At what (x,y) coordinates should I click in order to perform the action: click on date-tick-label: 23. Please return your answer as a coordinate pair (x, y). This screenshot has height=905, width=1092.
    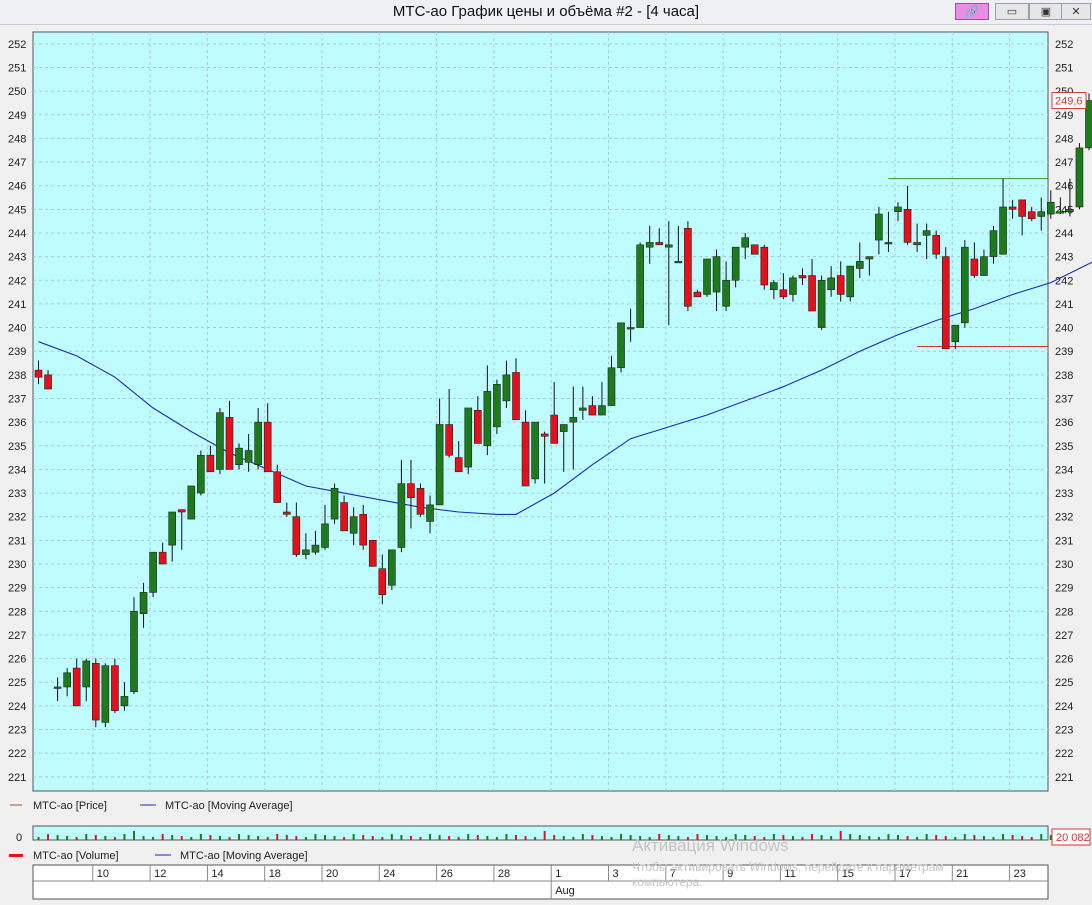
    Looking at the image, I should click on (1020, 874).